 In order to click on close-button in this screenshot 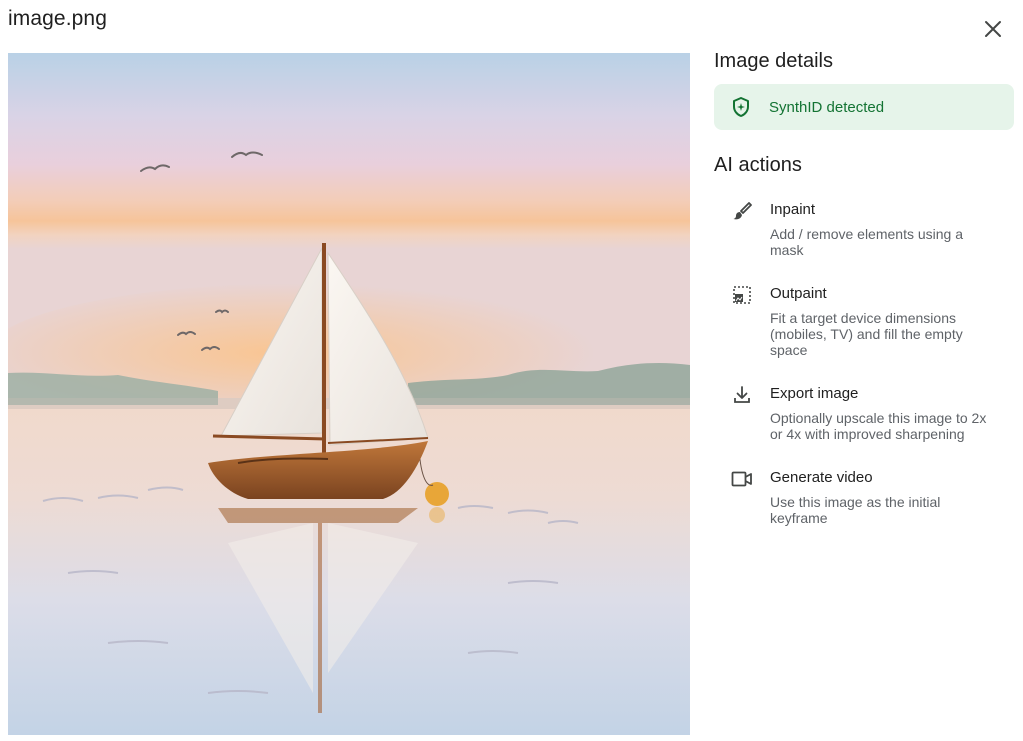, I will do `click(993, 29)`.